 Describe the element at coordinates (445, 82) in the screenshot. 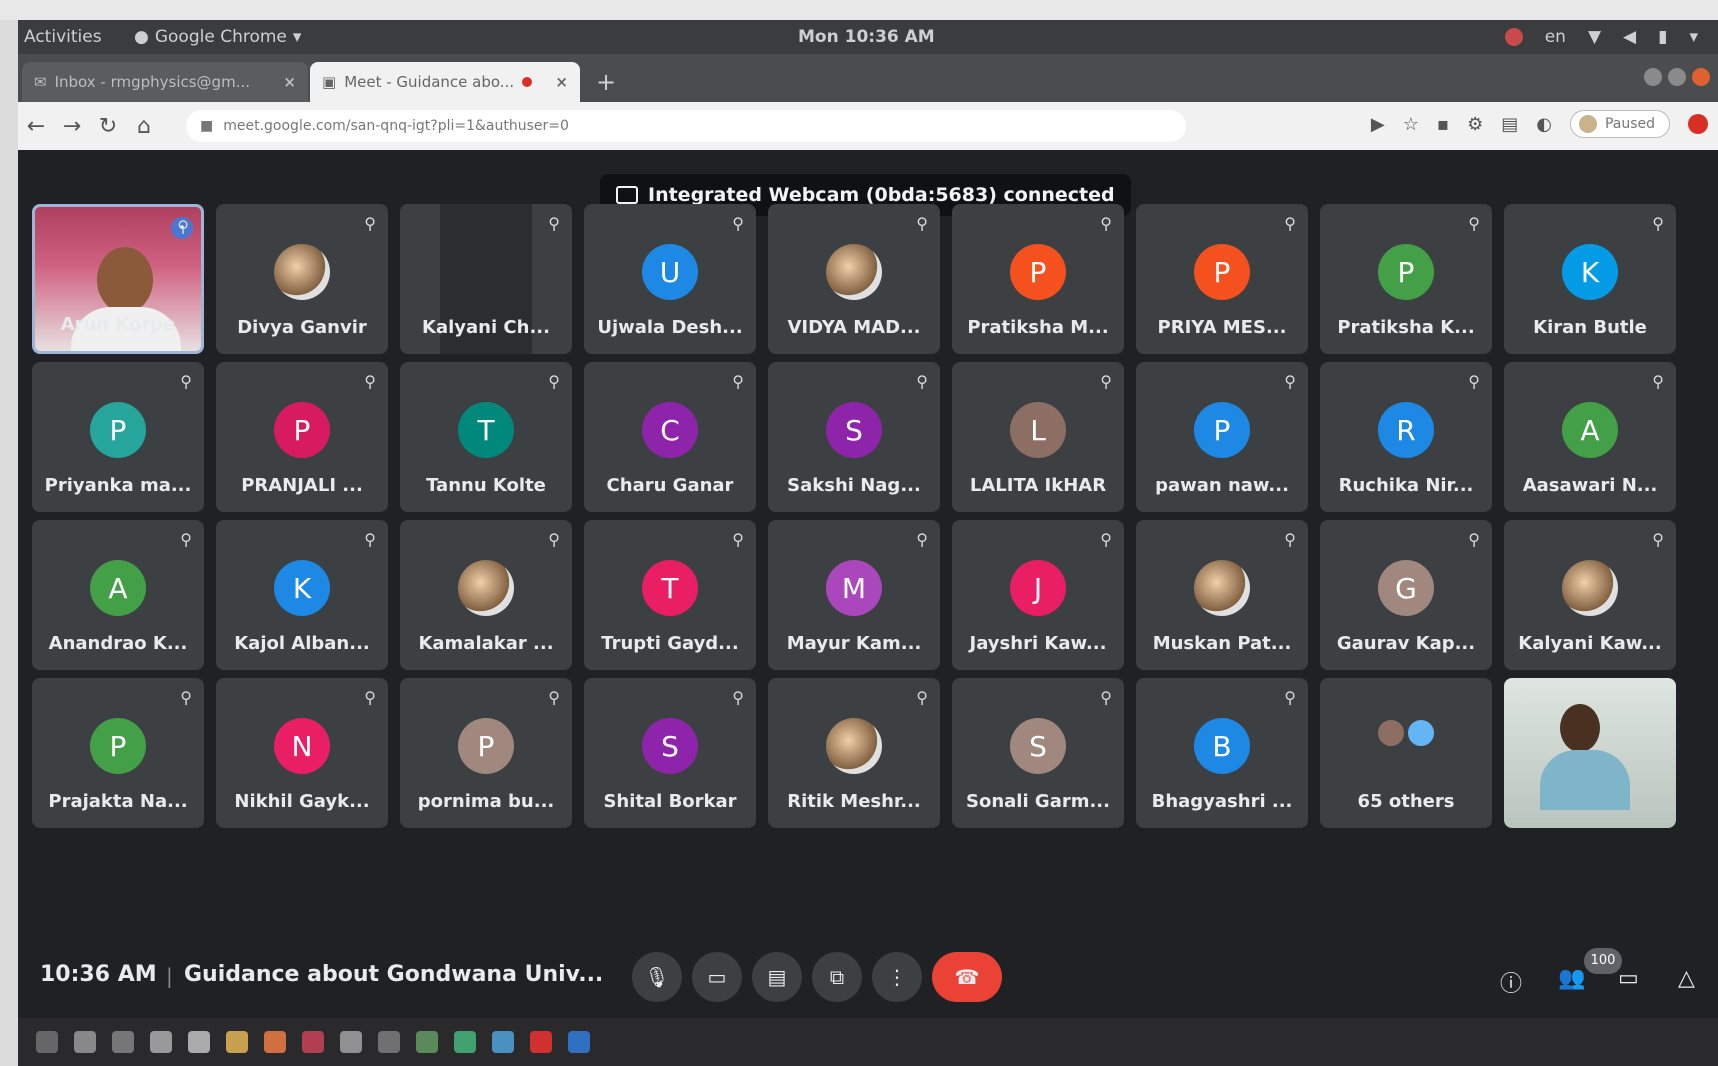

I see `tab-meet: ▣ Meet - Guidance abo... ×` at that location.